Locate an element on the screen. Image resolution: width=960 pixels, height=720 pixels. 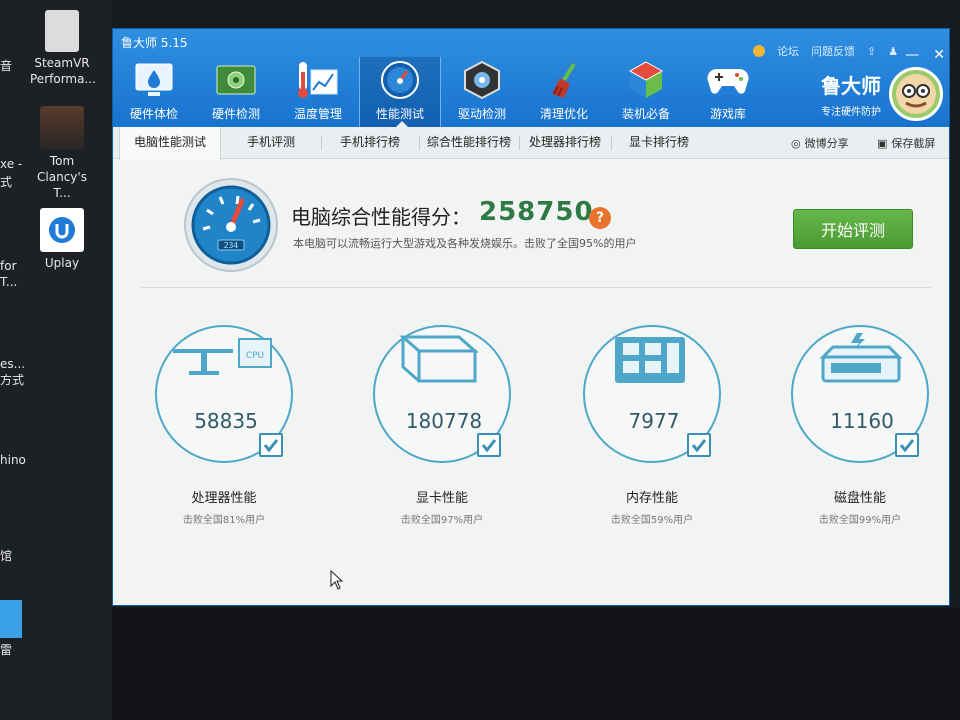
metric-beat-text: 击败全国59%用户 is located at coordinates (652, 520).